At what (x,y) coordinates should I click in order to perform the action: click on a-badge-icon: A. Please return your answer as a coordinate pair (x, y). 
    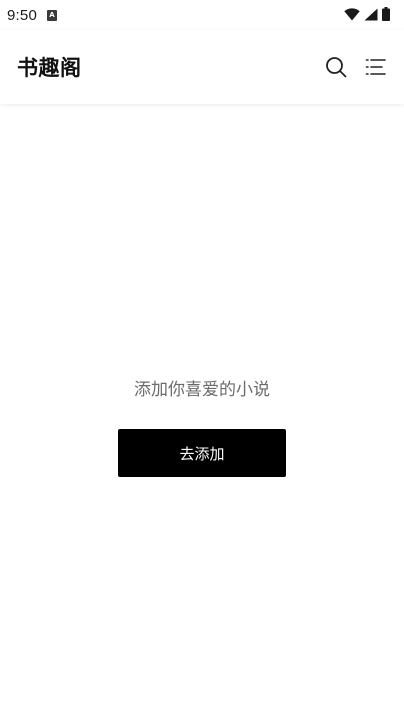
    Looking at the image, I should click on (52, 15).